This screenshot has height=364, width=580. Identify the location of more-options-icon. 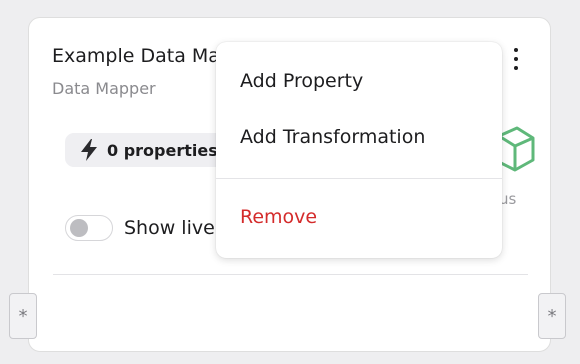
(516, 59).